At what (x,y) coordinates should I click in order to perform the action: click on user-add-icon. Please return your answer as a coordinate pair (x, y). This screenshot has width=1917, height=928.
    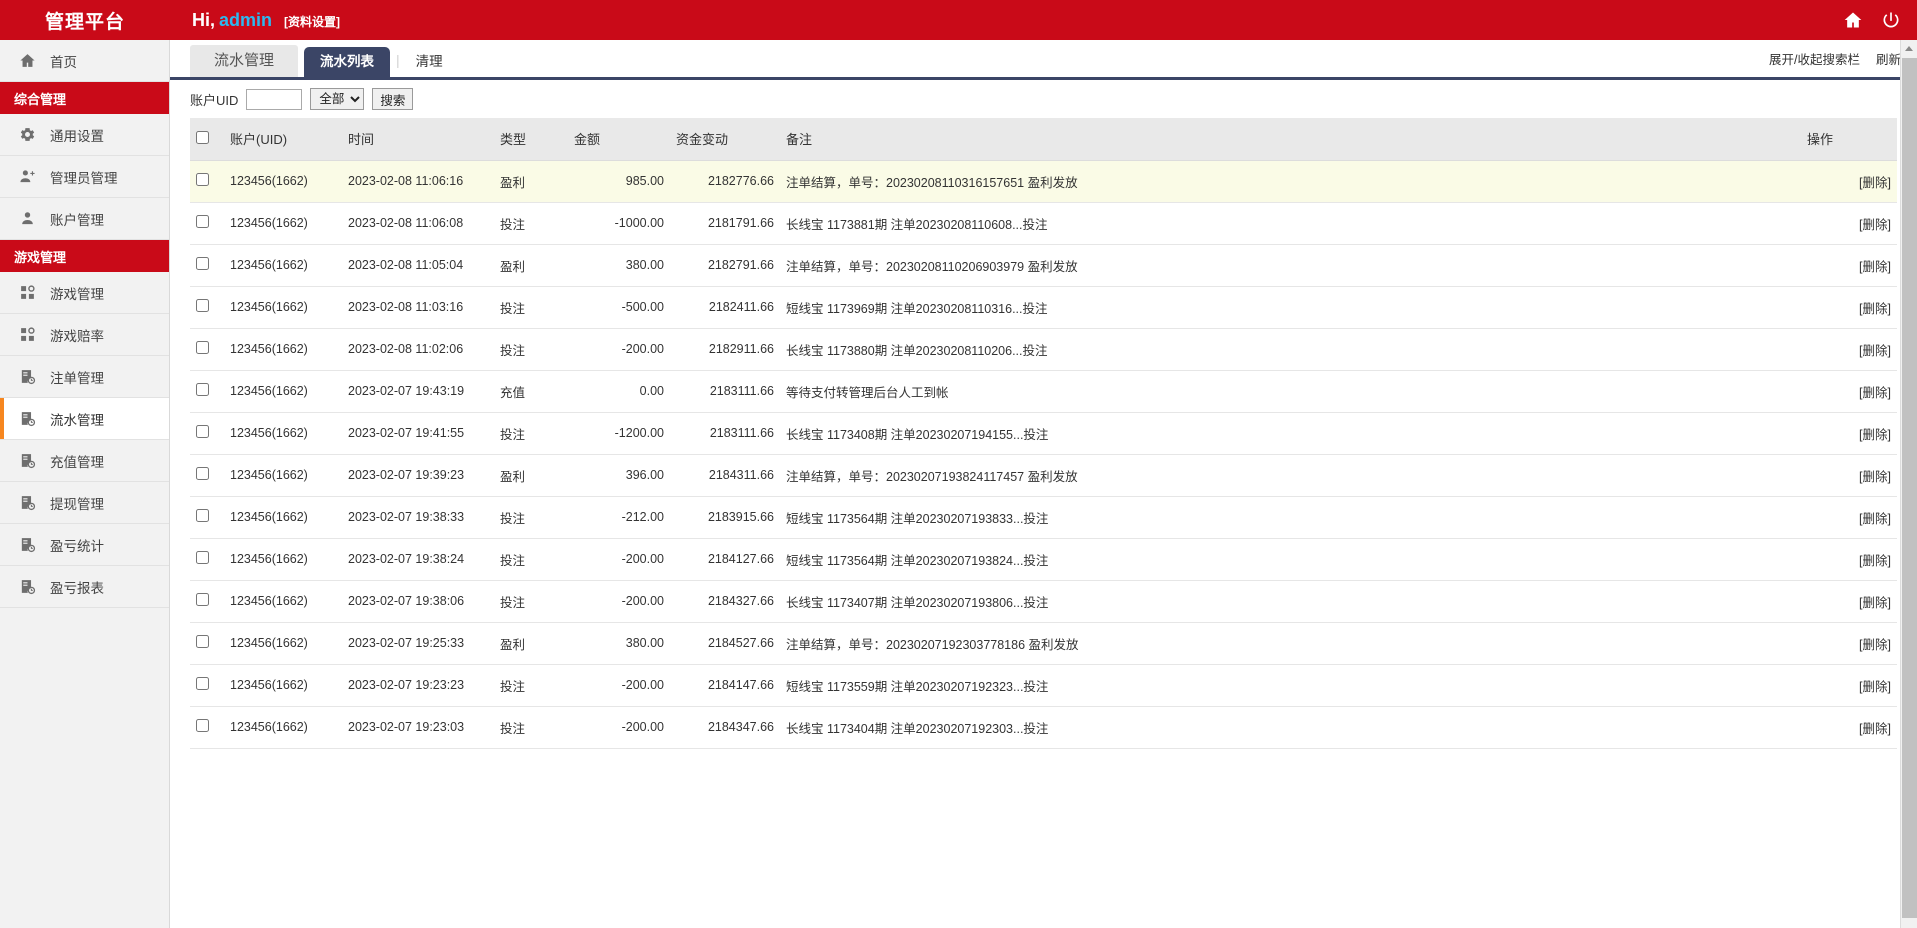
    Looking at the image, I should click on (27, 177).